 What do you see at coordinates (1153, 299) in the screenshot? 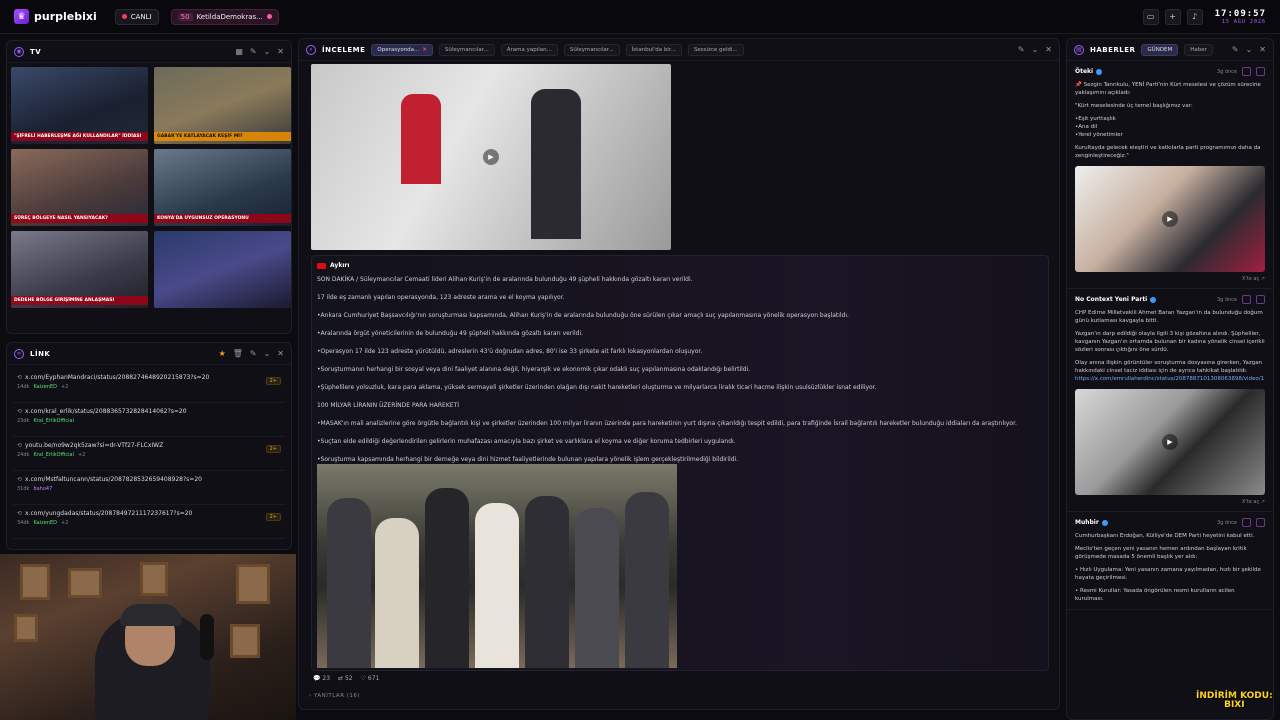
I see `verified-icon` at bounding box center [1153, 299].